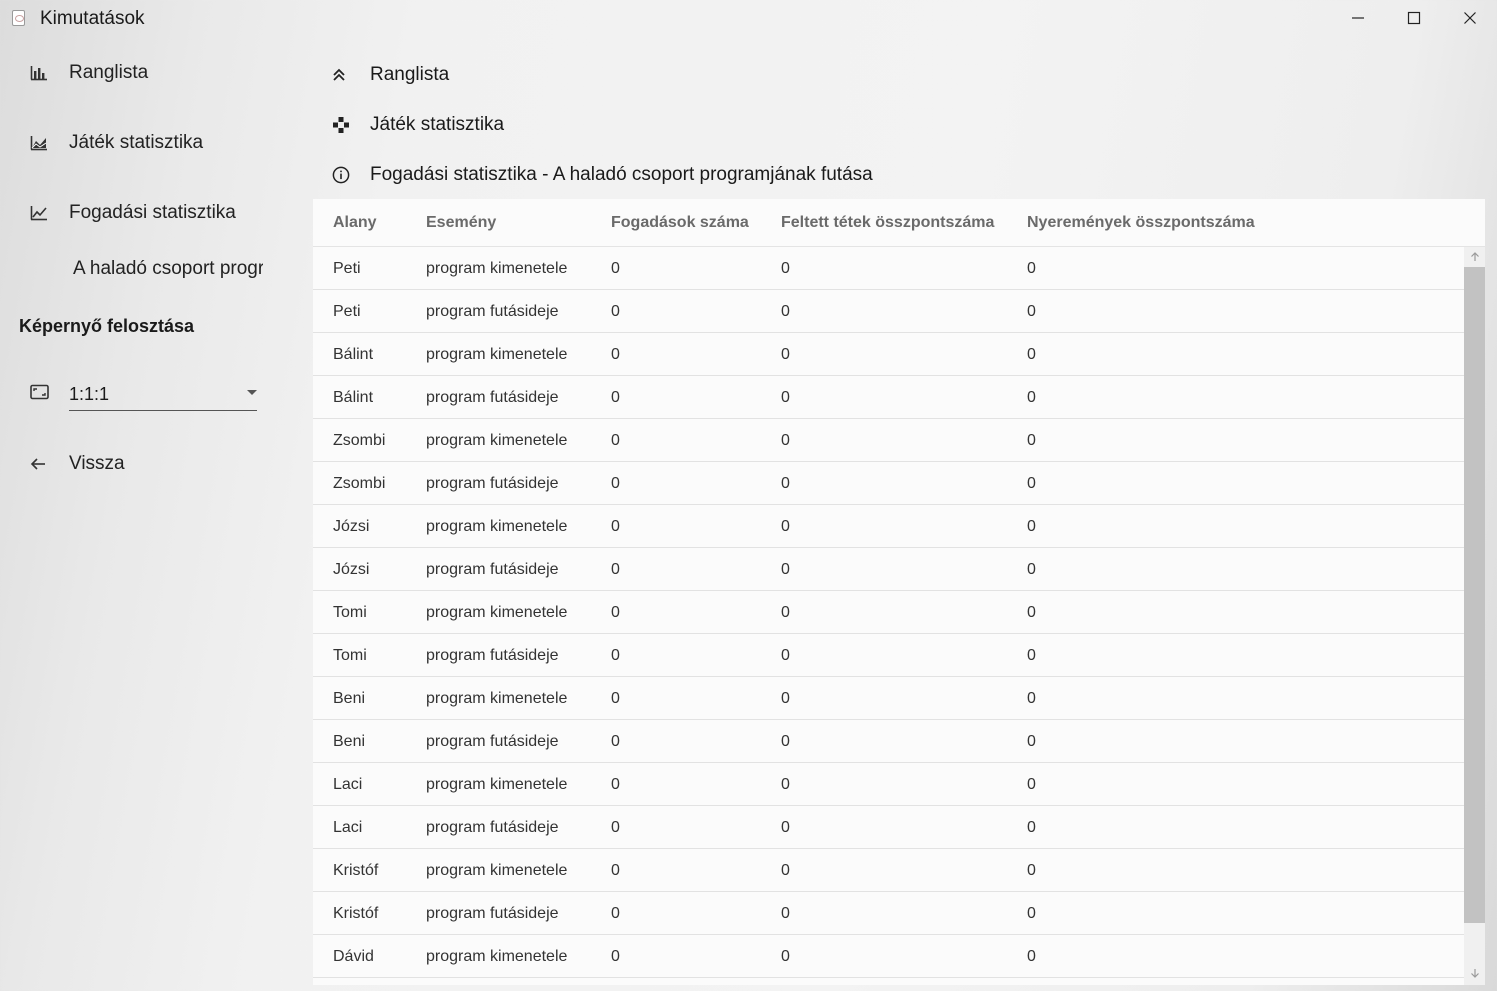 The height and width of the screenshot is (991, 1497). I want to click on table-row: Kristóf program futásideje 0 0 0, so click(888, 913).